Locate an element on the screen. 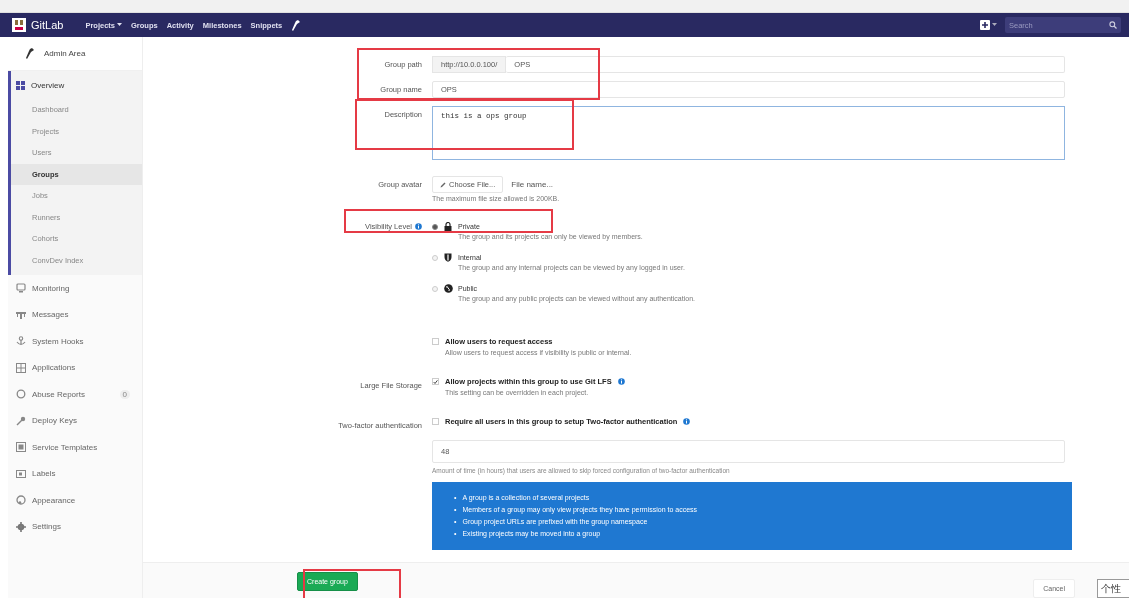  label-icon is located at coordinates (21, 473).